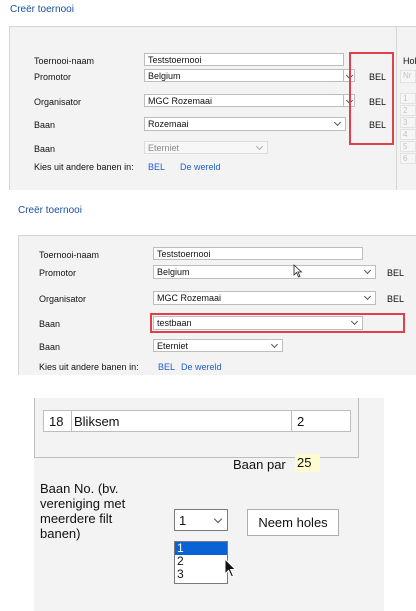 The width and height of the screenshot is (416, 611). I want to click on holes-cell: Nr, so click(408, 76).